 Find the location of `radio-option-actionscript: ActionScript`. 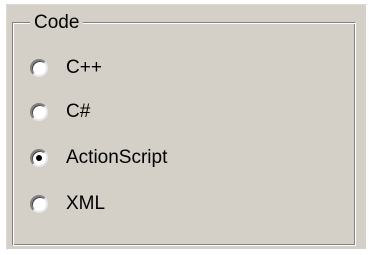

radio-option-actionscript: ActionScript is located at coordinates (98, 158).